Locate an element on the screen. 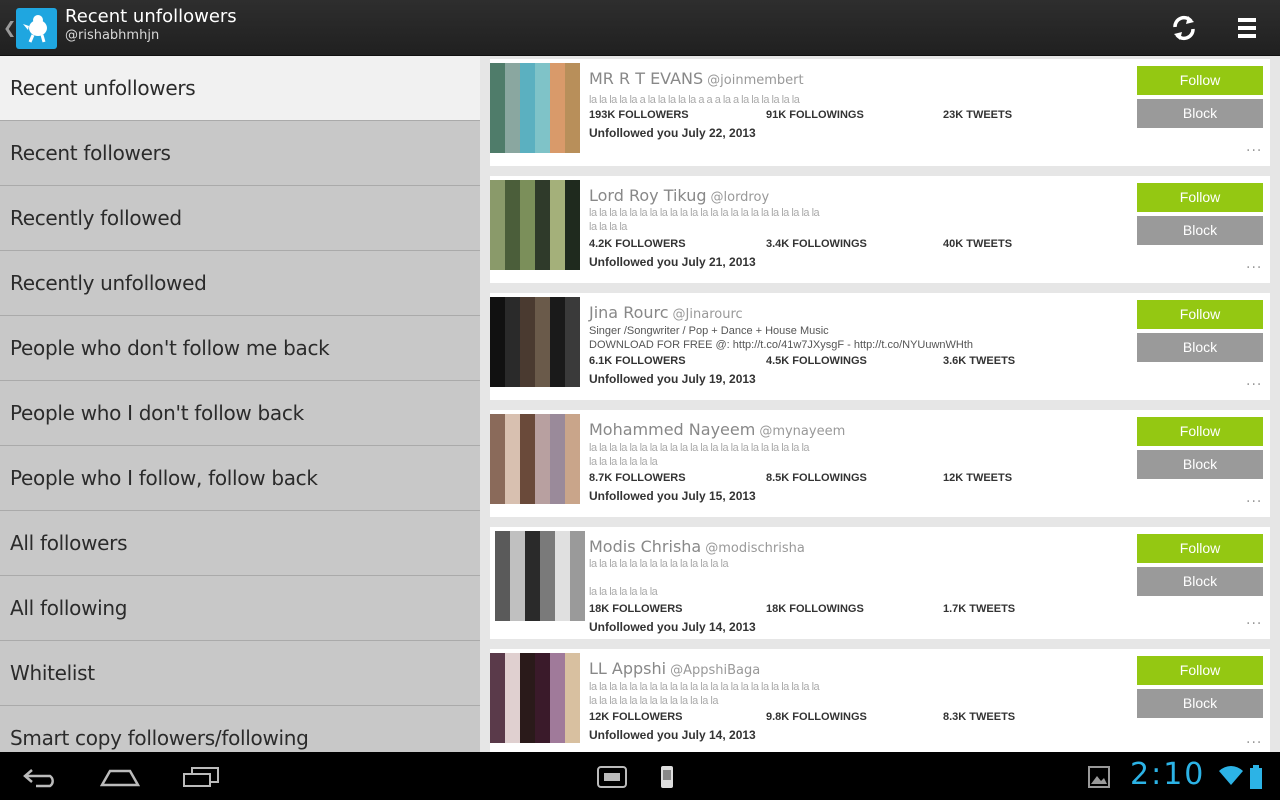 This screenshot has height=800, width=1280. home-icon is located at coordinates (120, 779).